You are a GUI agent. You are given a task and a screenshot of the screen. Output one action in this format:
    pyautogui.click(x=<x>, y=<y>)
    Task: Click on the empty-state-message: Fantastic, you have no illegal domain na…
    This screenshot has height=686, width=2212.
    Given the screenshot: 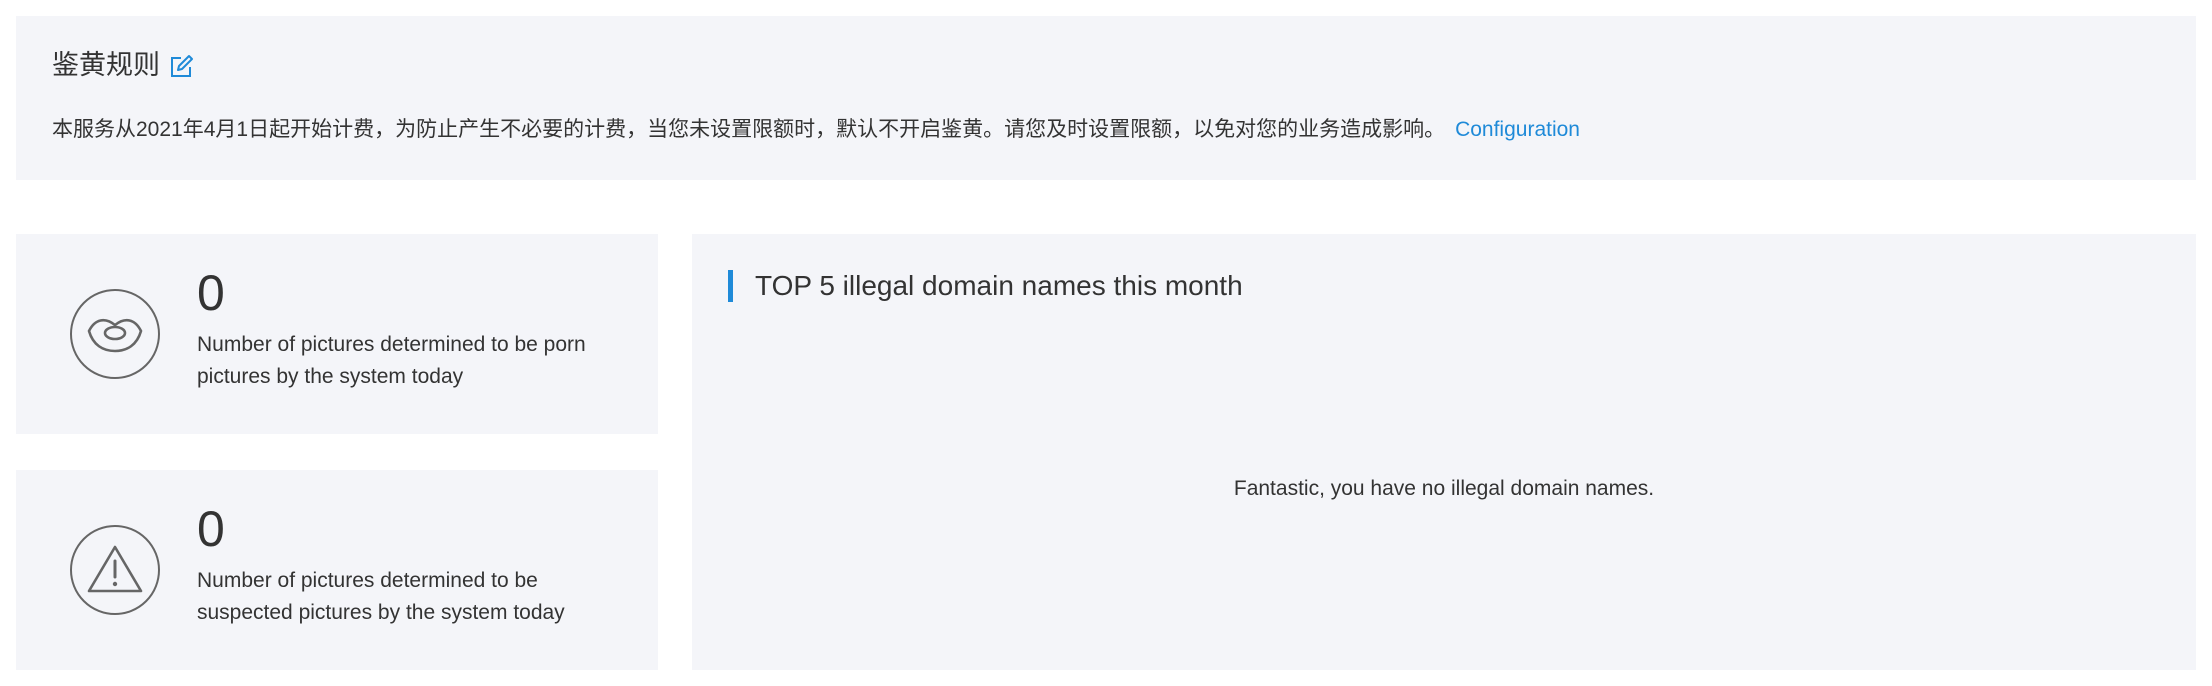 What is the action you would take?
    pyautogui.click(x=1444, y=488)
    